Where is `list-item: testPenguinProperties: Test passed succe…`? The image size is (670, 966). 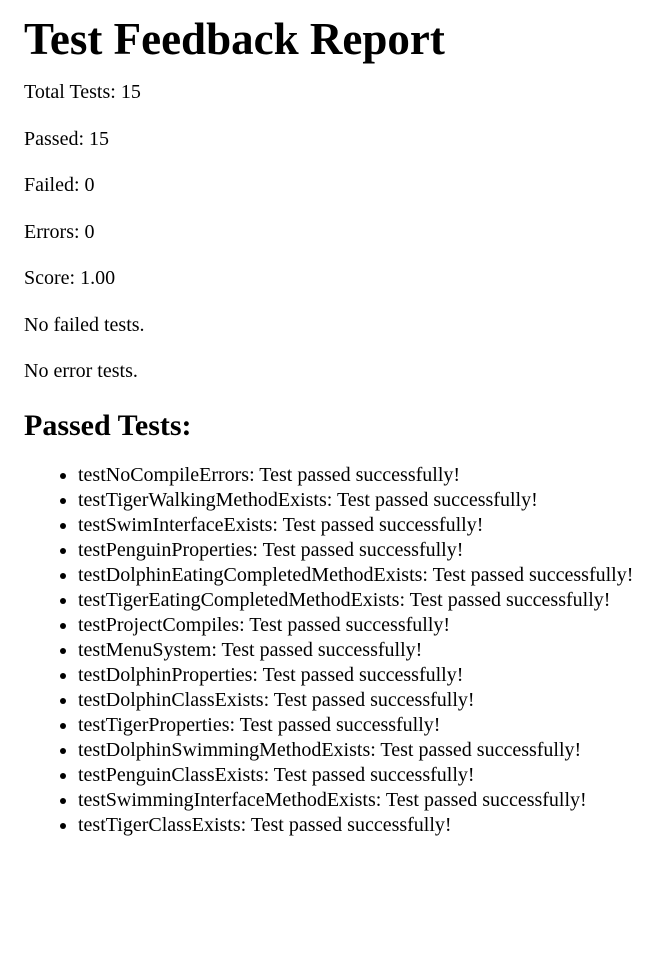 list-item: testPenguinProperties: Test passed succe… is located at coordinates (362, 550).